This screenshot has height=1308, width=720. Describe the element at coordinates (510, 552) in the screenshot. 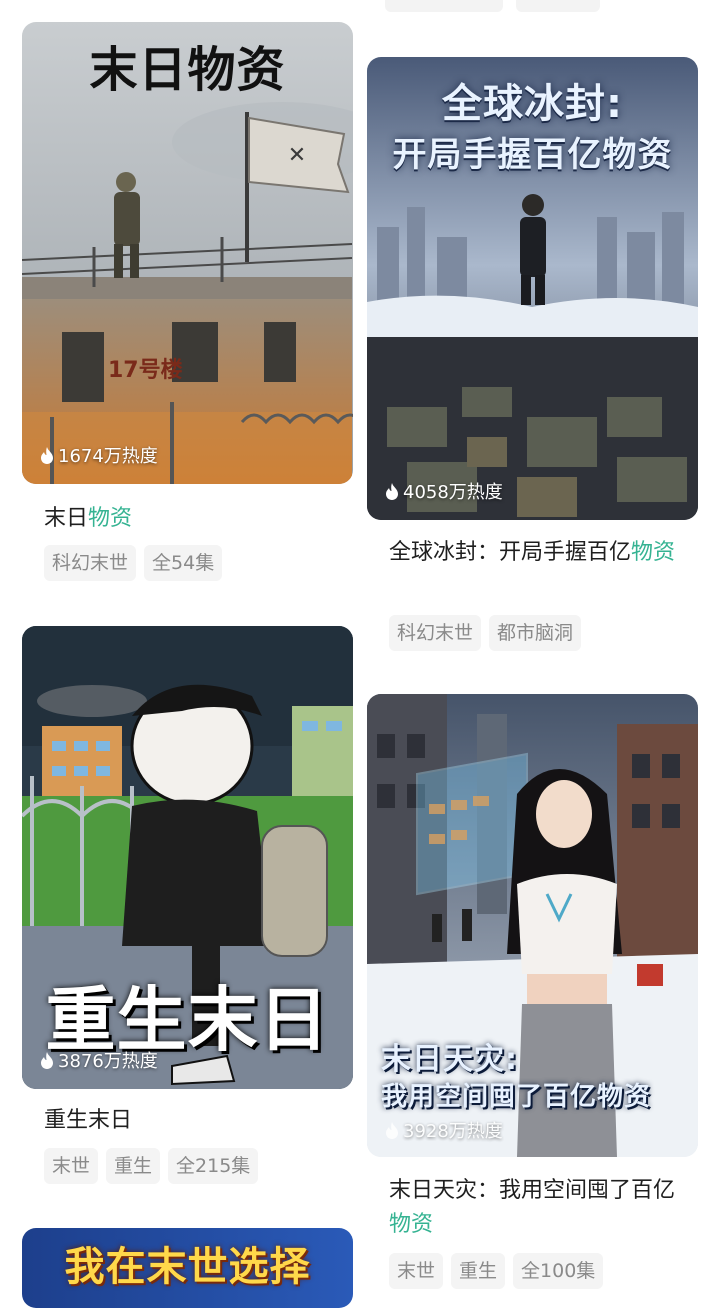

I see `title-text: 全球冰封：开局手握百亿` at that location.